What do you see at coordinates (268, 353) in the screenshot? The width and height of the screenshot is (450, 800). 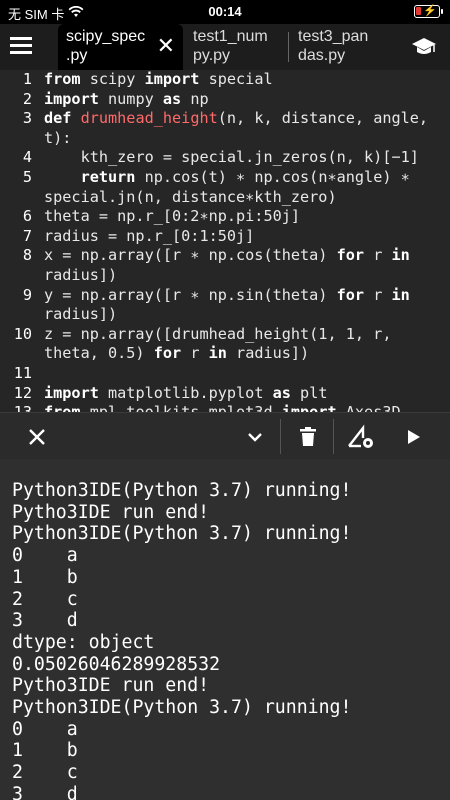 I see `code-token: radius])` at bounding box center [268, 353].